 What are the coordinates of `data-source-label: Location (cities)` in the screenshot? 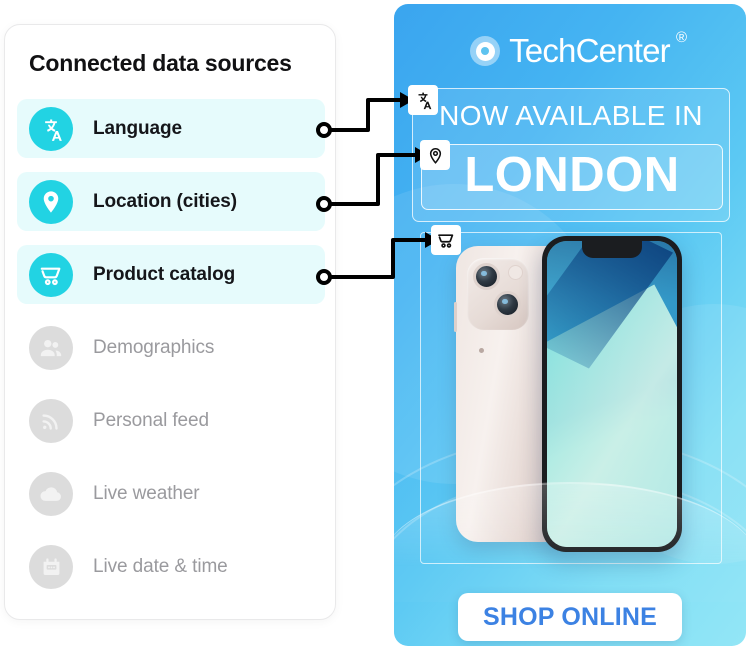 It's located at (165, 201).